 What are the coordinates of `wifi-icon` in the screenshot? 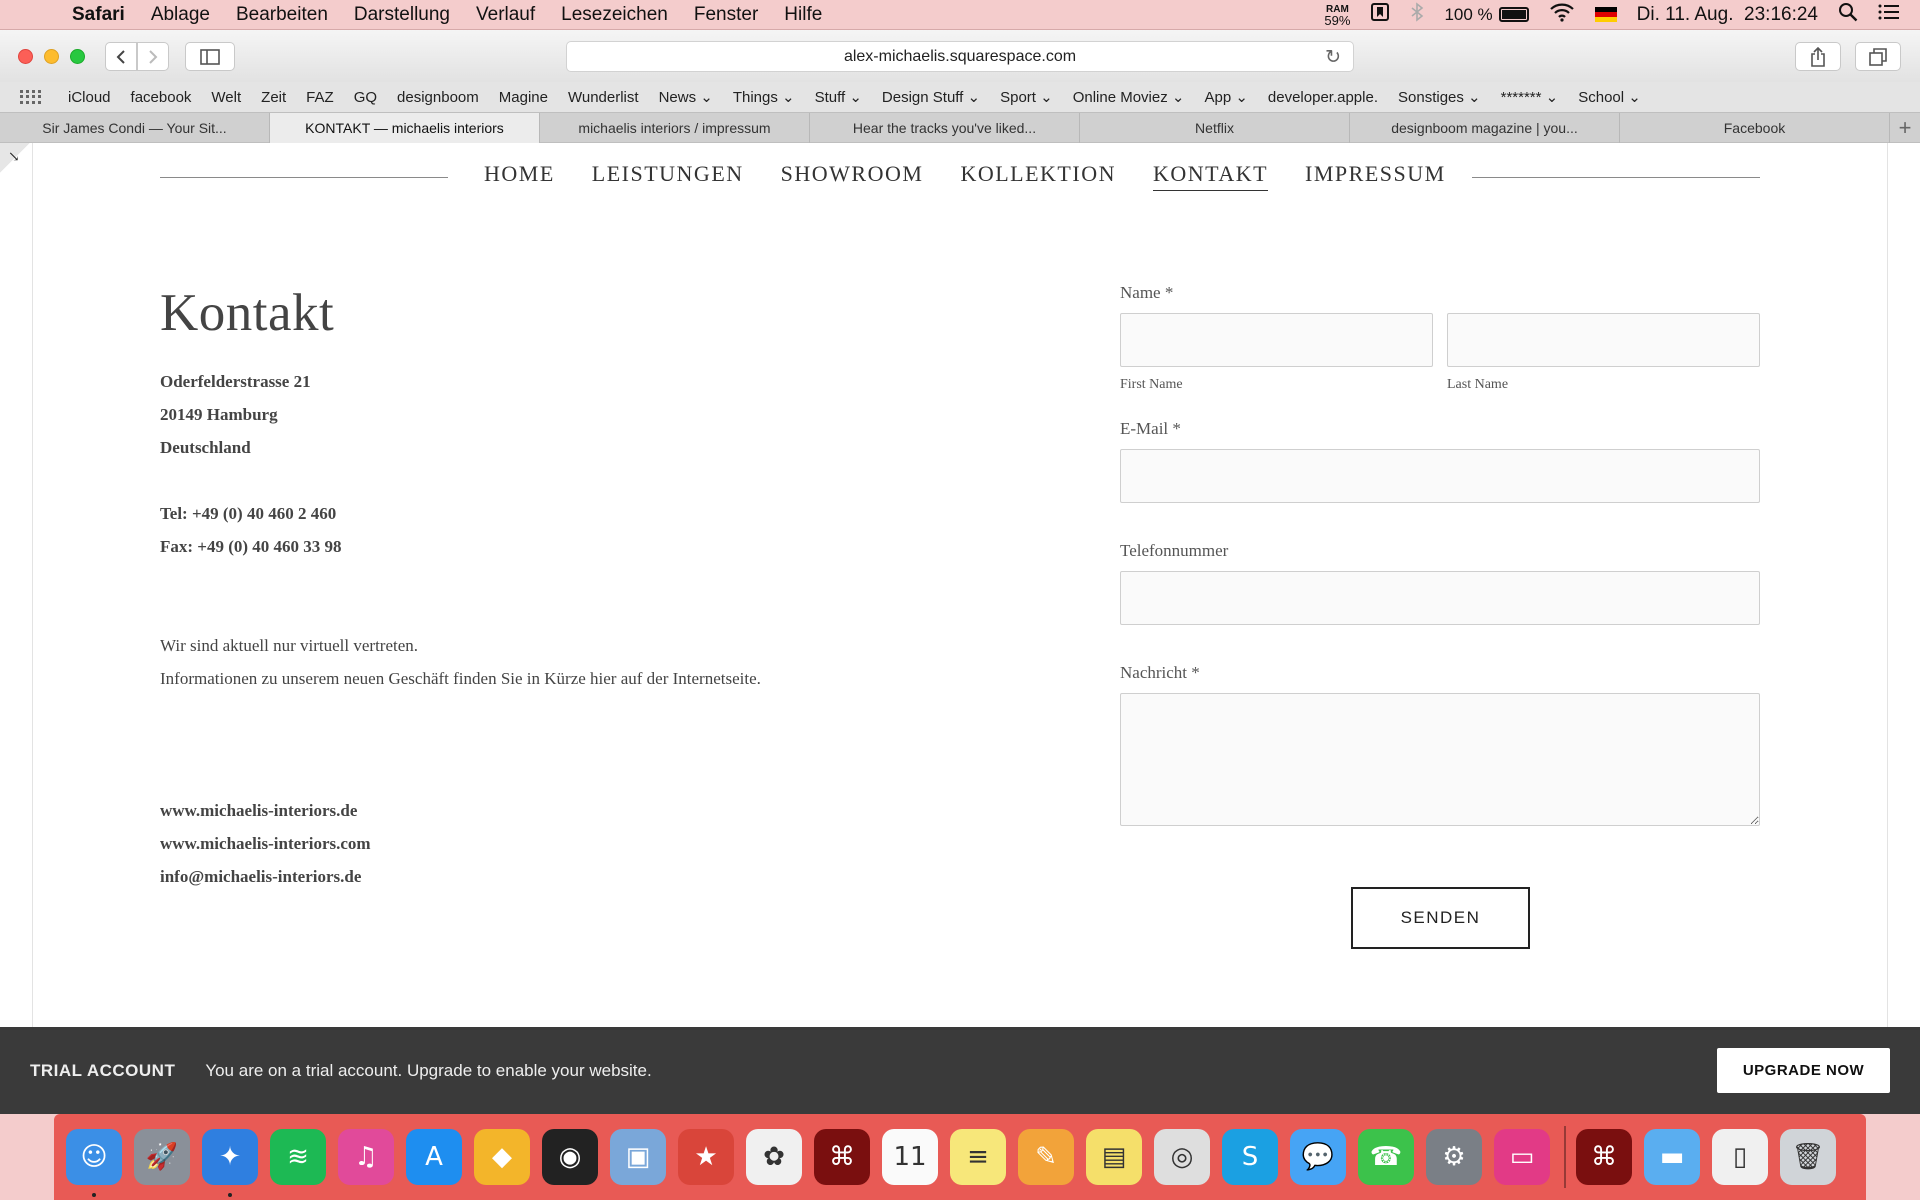 It's located at (1562, 15).